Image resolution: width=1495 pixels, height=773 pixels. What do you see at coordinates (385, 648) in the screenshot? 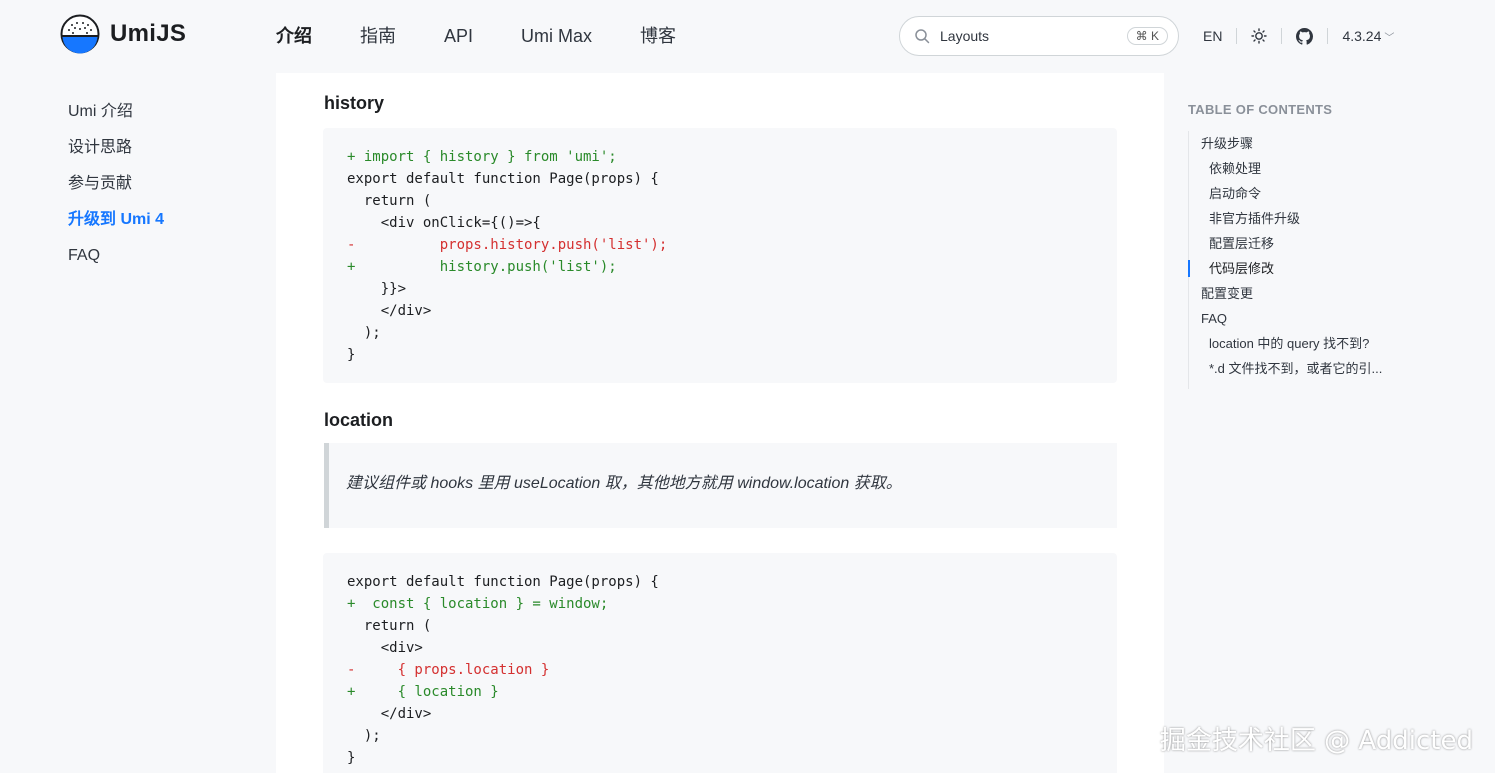
I see `code-line: <div>` at bounding box center [385, 648].